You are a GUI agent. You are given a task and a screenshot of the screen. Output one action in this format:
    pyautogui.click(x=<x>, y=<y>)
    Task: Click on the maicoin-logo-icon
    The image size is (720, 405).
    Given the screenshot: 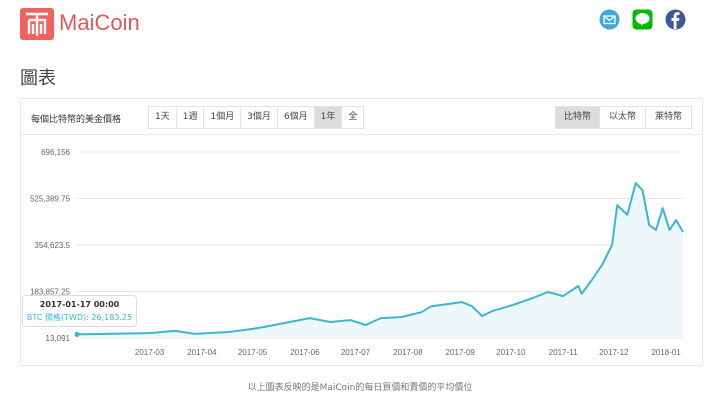 What is the action you would take?
    pyautogui.click(x=37, y=24)
    